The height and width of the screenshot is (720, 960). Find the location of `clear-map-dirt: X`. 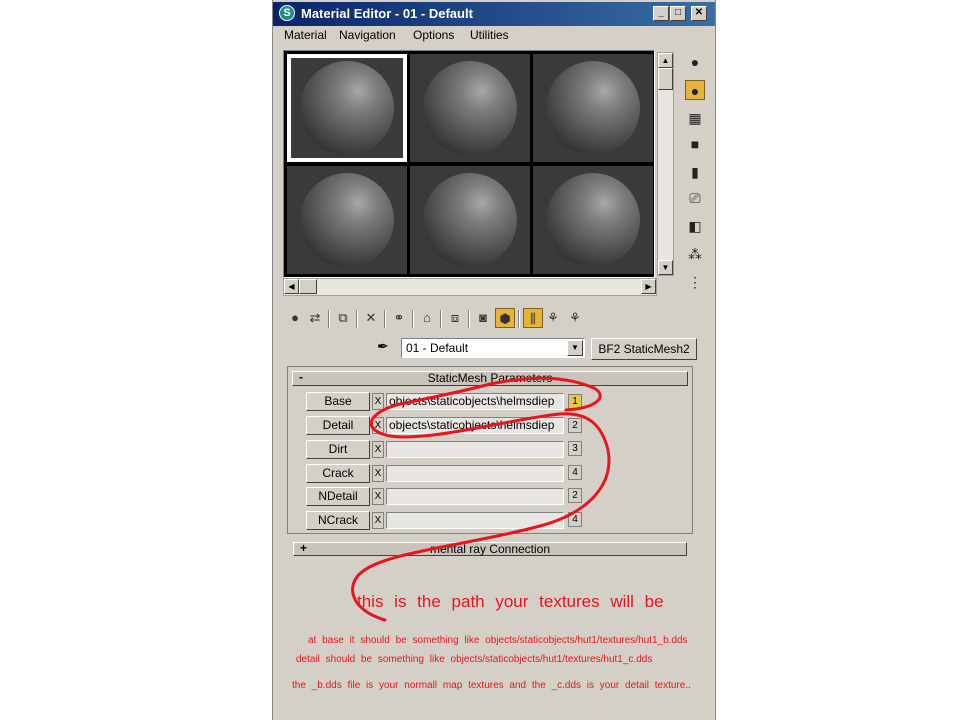

clear-map-dirt: X is located at coordinates (378, 449).